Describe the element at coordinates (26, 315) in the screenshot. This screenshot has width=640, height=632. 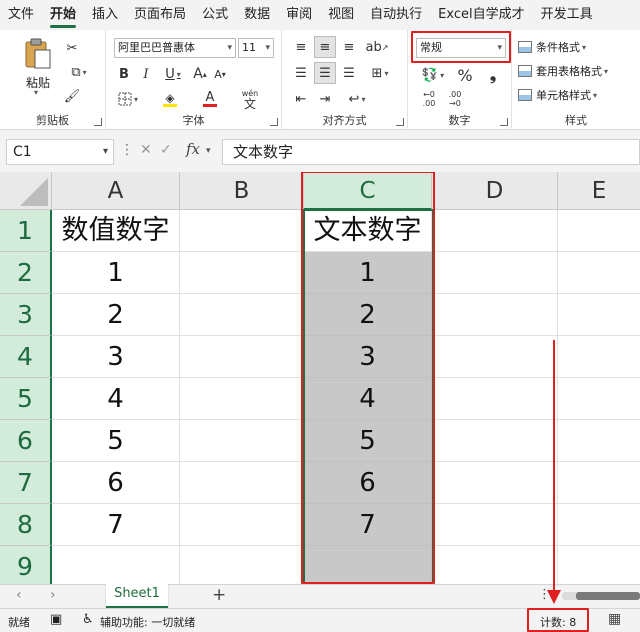
I see `row-header-3: 3` at that location.